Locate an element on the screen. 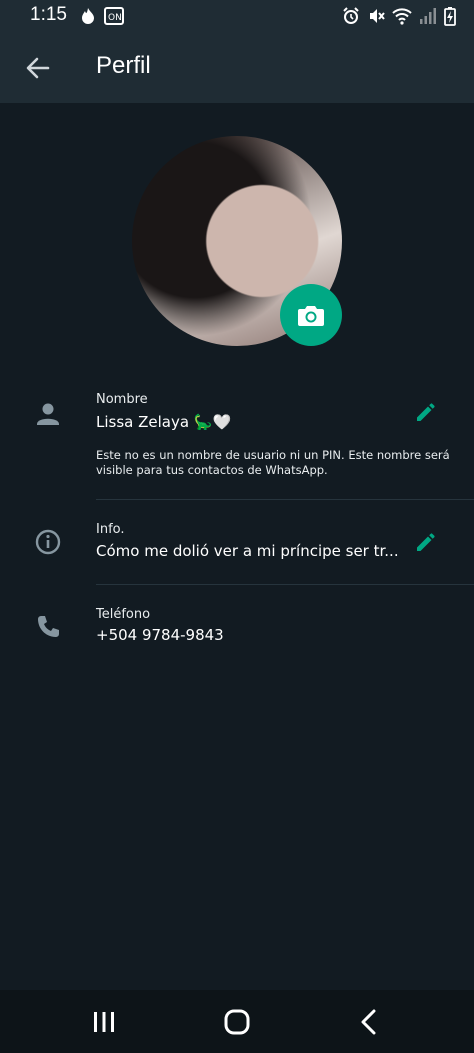 Image resolution: width=474 pixels, height=1053 pixels. name-value: Lissa Zelaya 🦕🤍 is located at coordinates (164, 422).